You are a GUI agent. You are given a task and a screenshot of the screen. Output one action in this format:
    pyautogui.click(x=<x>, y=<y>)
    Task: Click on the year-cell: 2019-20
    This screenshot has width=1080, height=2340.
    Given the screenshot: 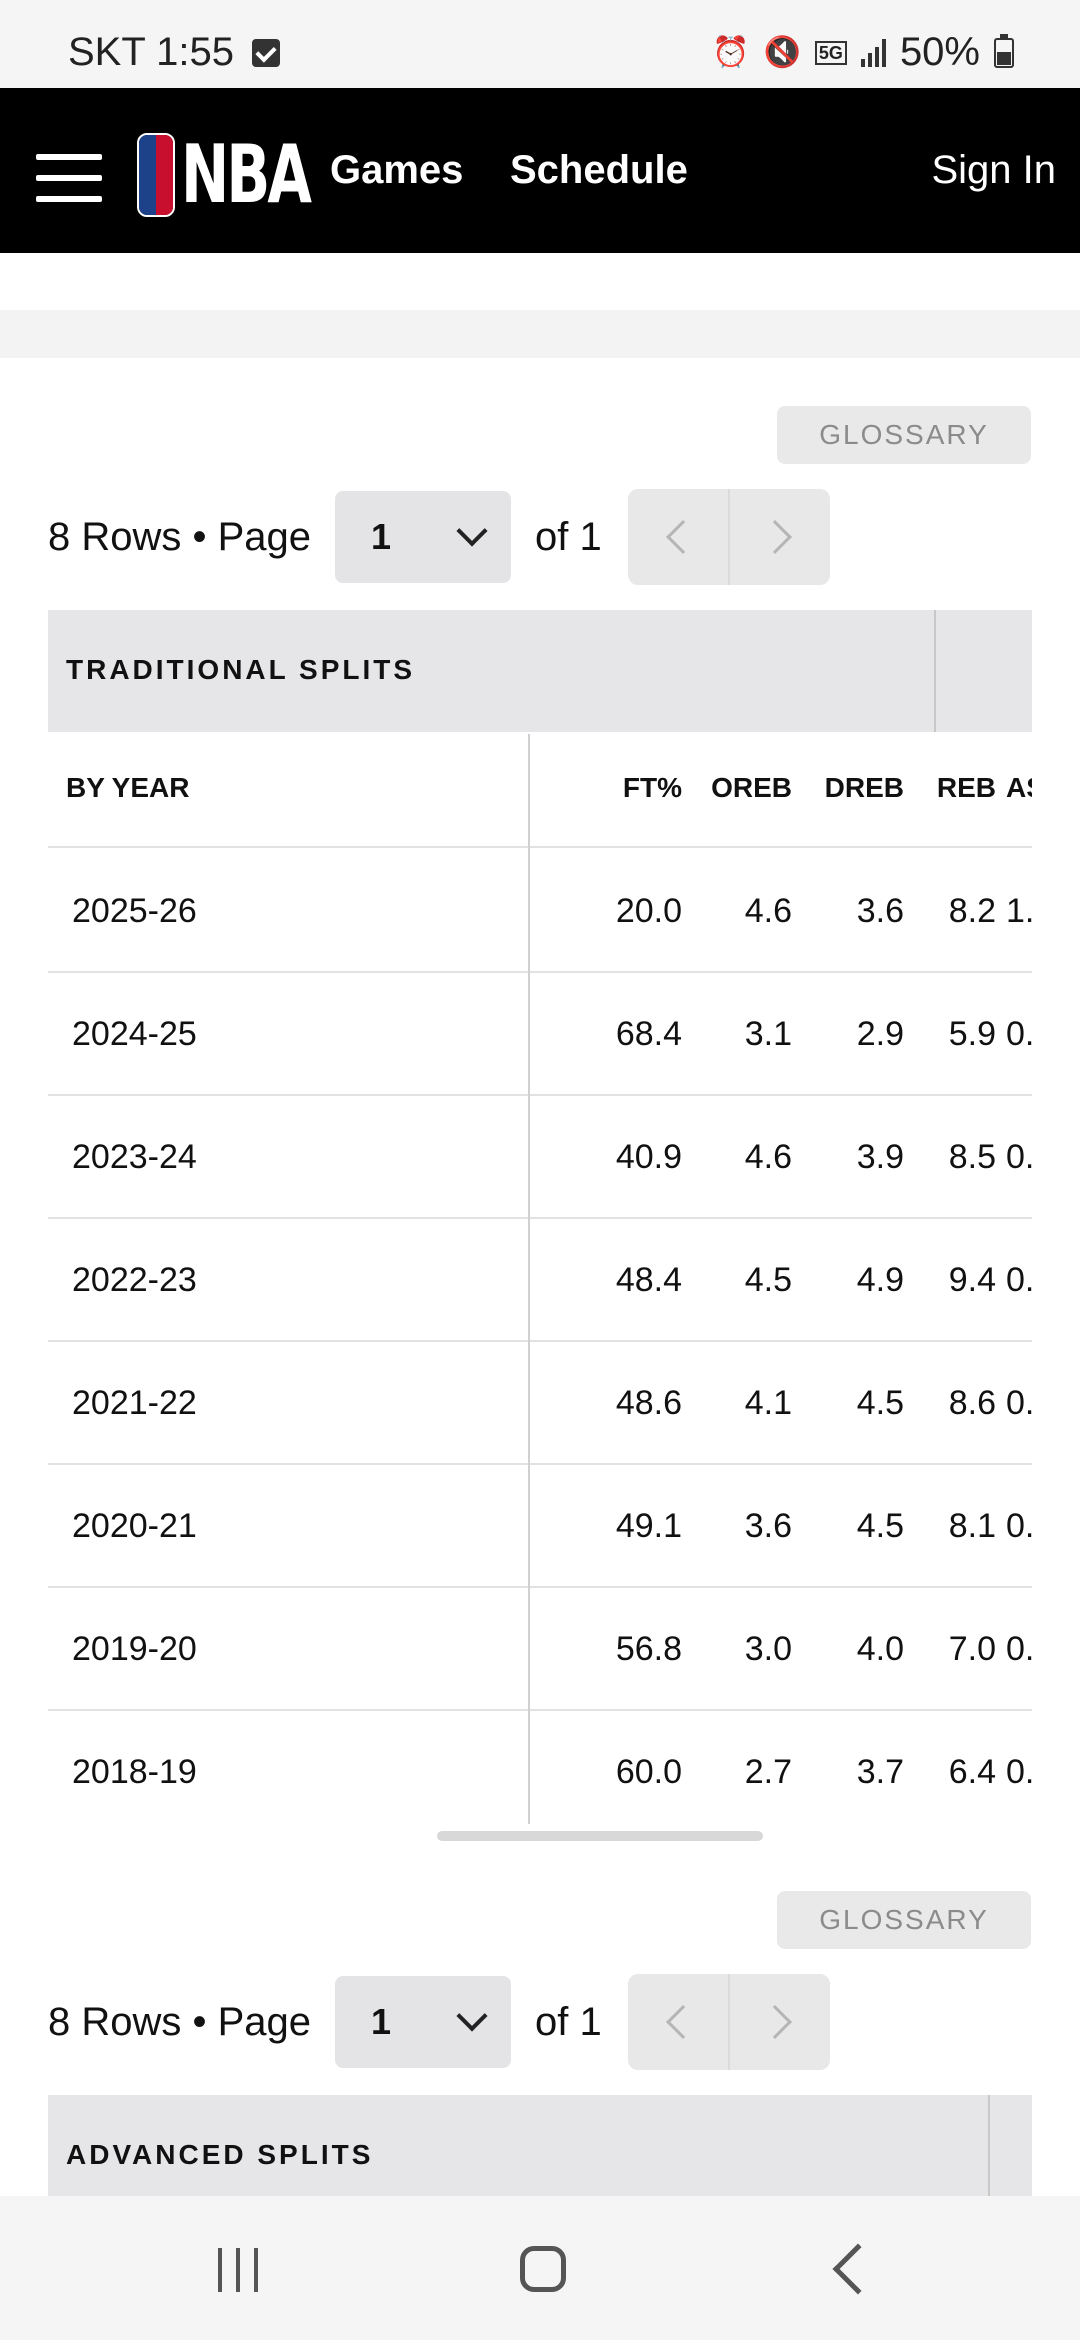 What is the action you would take?
    pyautogui.click(x=134, y=1649)
    